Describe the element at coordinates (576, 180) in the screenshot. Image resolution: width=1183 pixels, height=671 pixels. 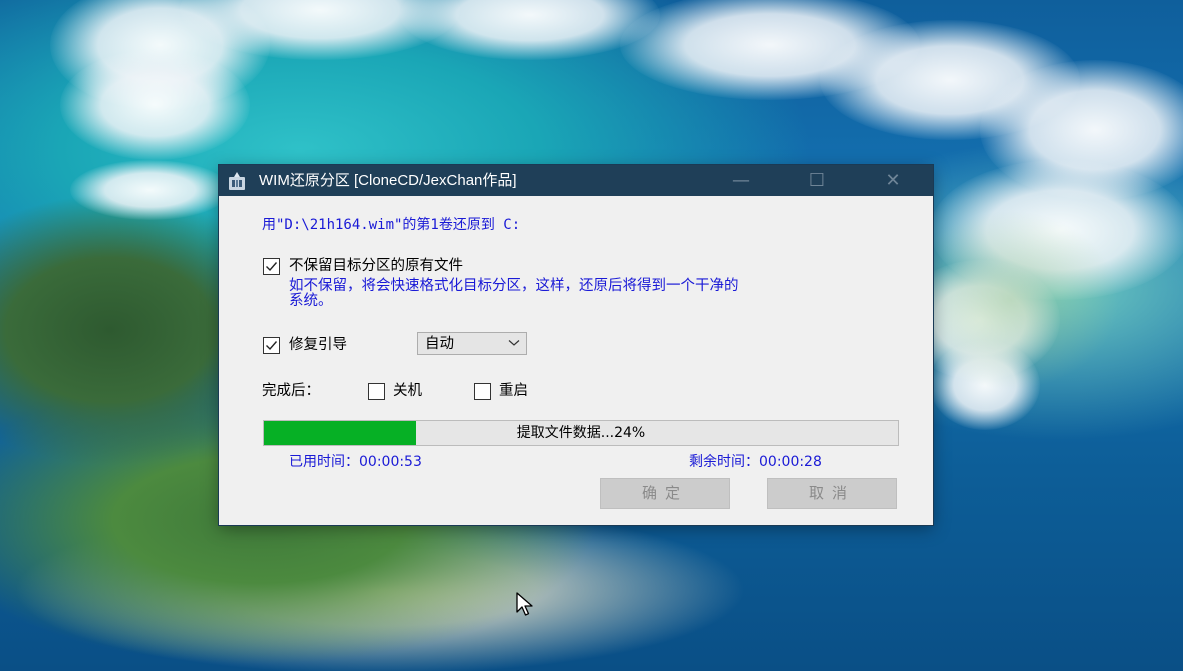
I see `title-bar: WIM还原分区 [CloneCD/JexChan作品] — ☐ ✕` at that location.